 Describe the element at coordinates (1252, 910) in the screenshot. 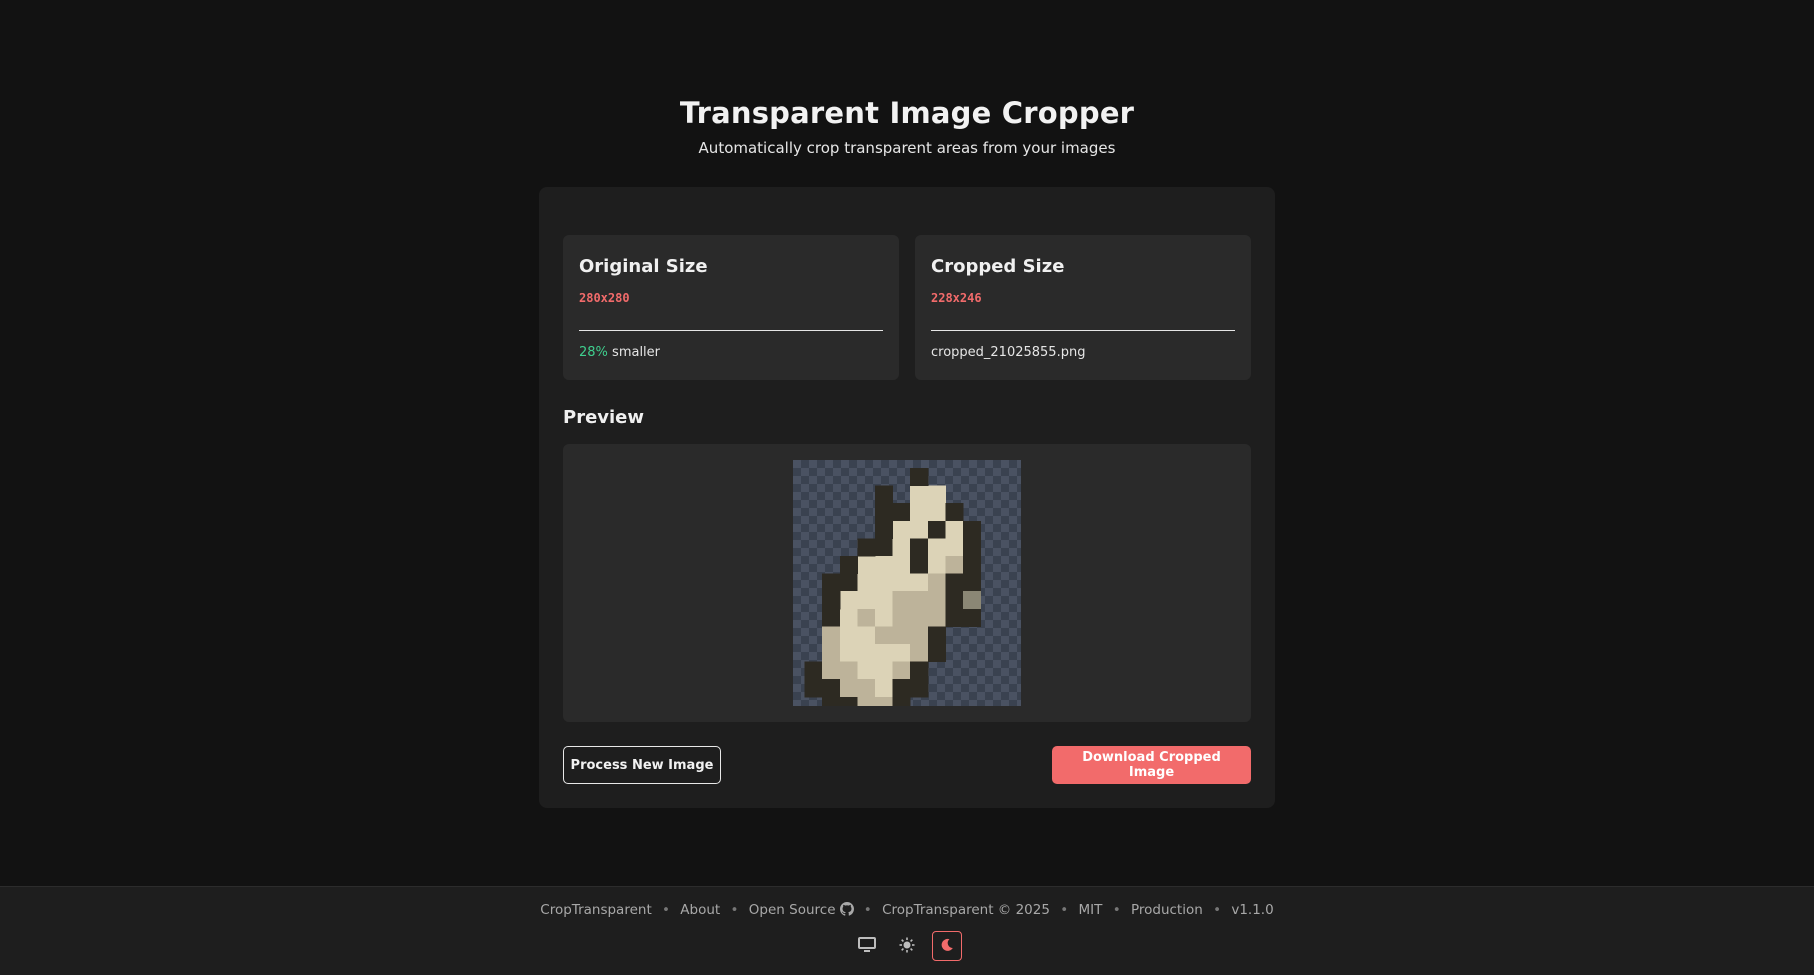

I see `footer-version: v1.1.0` at that location.